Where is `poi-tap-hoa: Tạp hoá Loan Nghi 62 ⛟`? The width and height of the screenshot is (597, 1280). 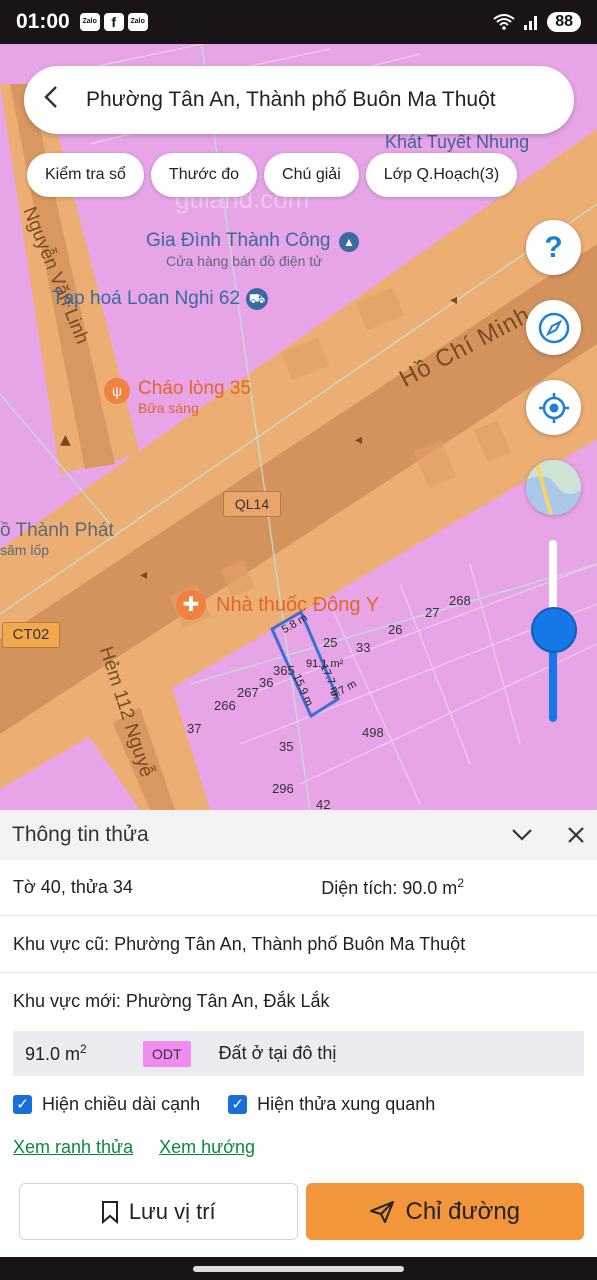
poi-tap-hoa: Tạp hoá Loan Nghi 62 ⛟ is located at coordinates (160, 299).